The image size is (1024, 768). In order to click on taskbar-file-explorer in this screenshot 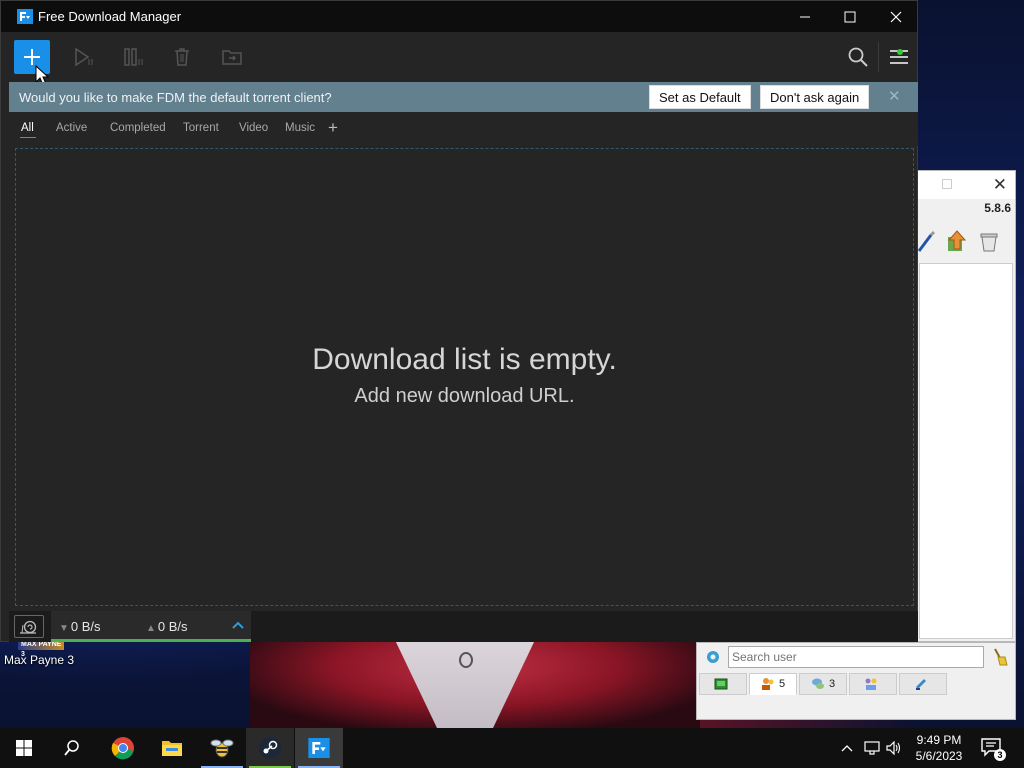, I will do `click(172, 748)`.